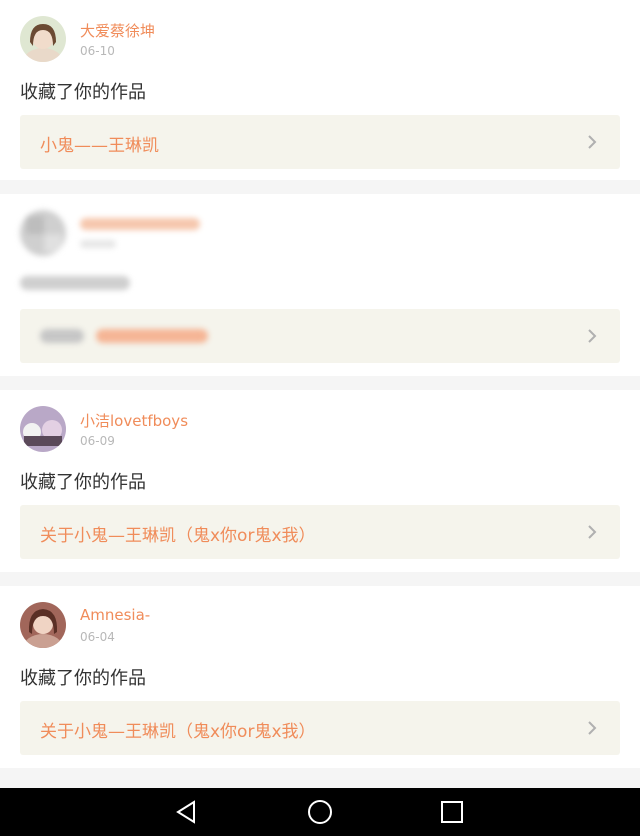  I want to click on home-circle-icon, so click(320, 812).